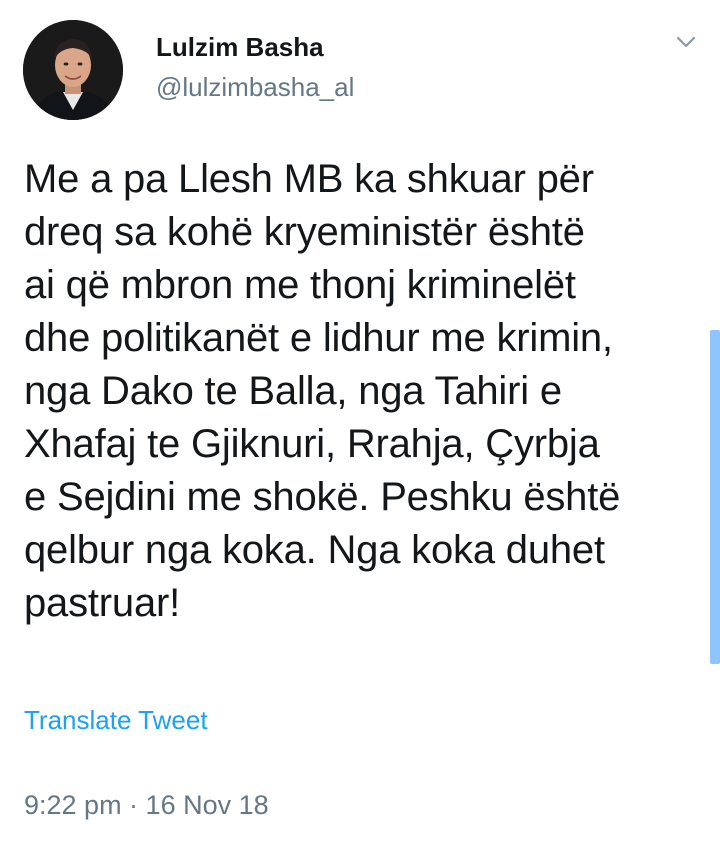 This screenshot has height=842, width=720. Describe the element at coordinates (146, 805) in the screenshot. I see `tweet-timestamp: 9:22 pm · 16 Nov 18` at that location.